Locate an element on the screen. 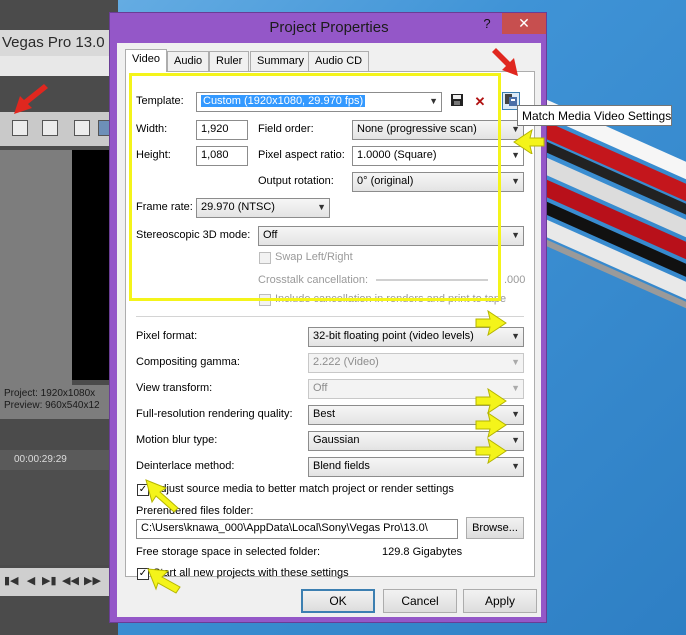  track-area is located at coordinates (59, 517).